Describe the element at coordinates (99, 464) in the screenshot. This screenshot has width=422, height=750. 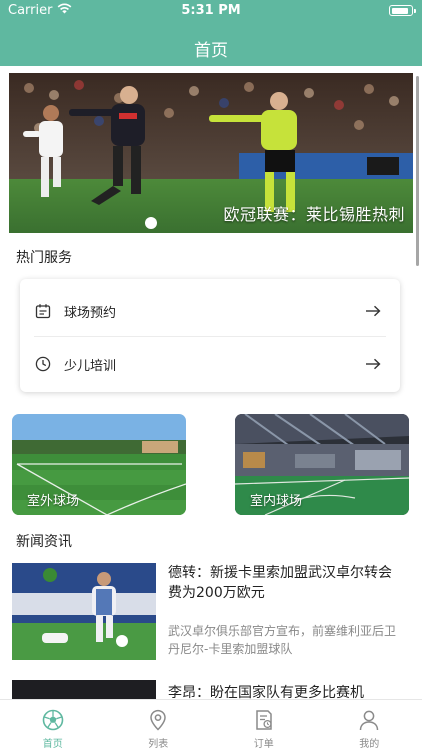
I see `venue-card-outdoor: 室外球场` at that location.